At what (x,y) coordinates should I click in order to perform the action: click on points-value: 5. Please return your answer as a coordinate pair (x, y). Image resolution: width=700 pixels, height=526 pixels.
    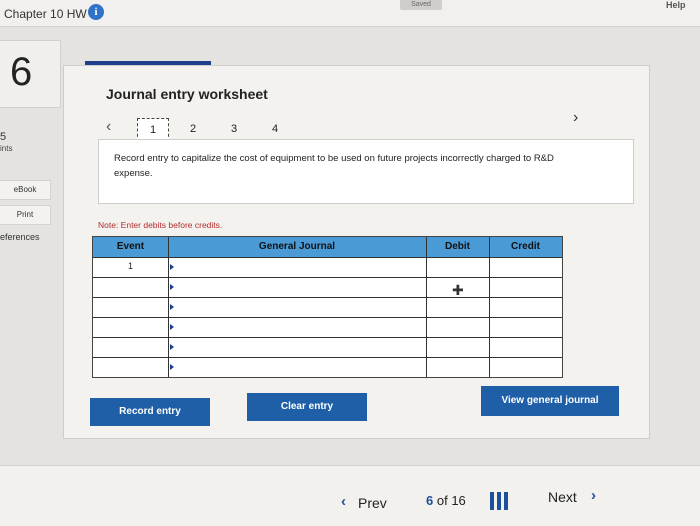
    Looking at the image, I should click on (3, 137).